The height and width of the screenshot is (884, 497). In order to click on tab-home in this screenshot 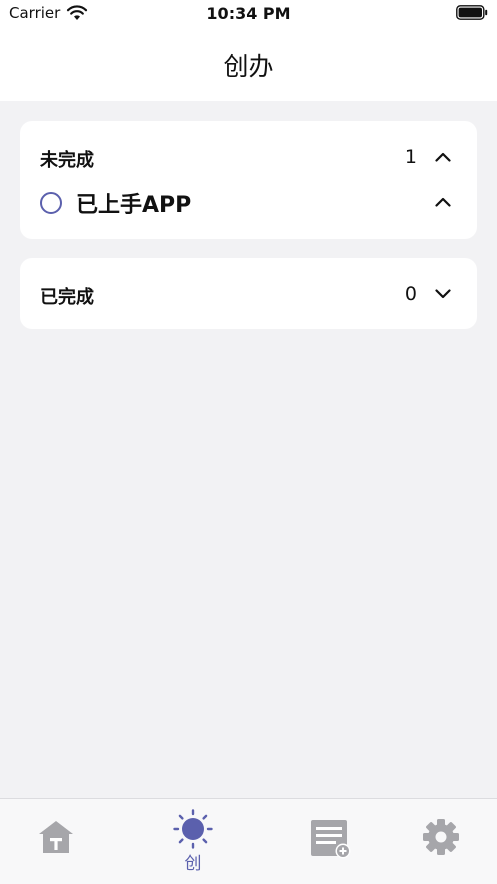, I will do `click(56, 841)`.